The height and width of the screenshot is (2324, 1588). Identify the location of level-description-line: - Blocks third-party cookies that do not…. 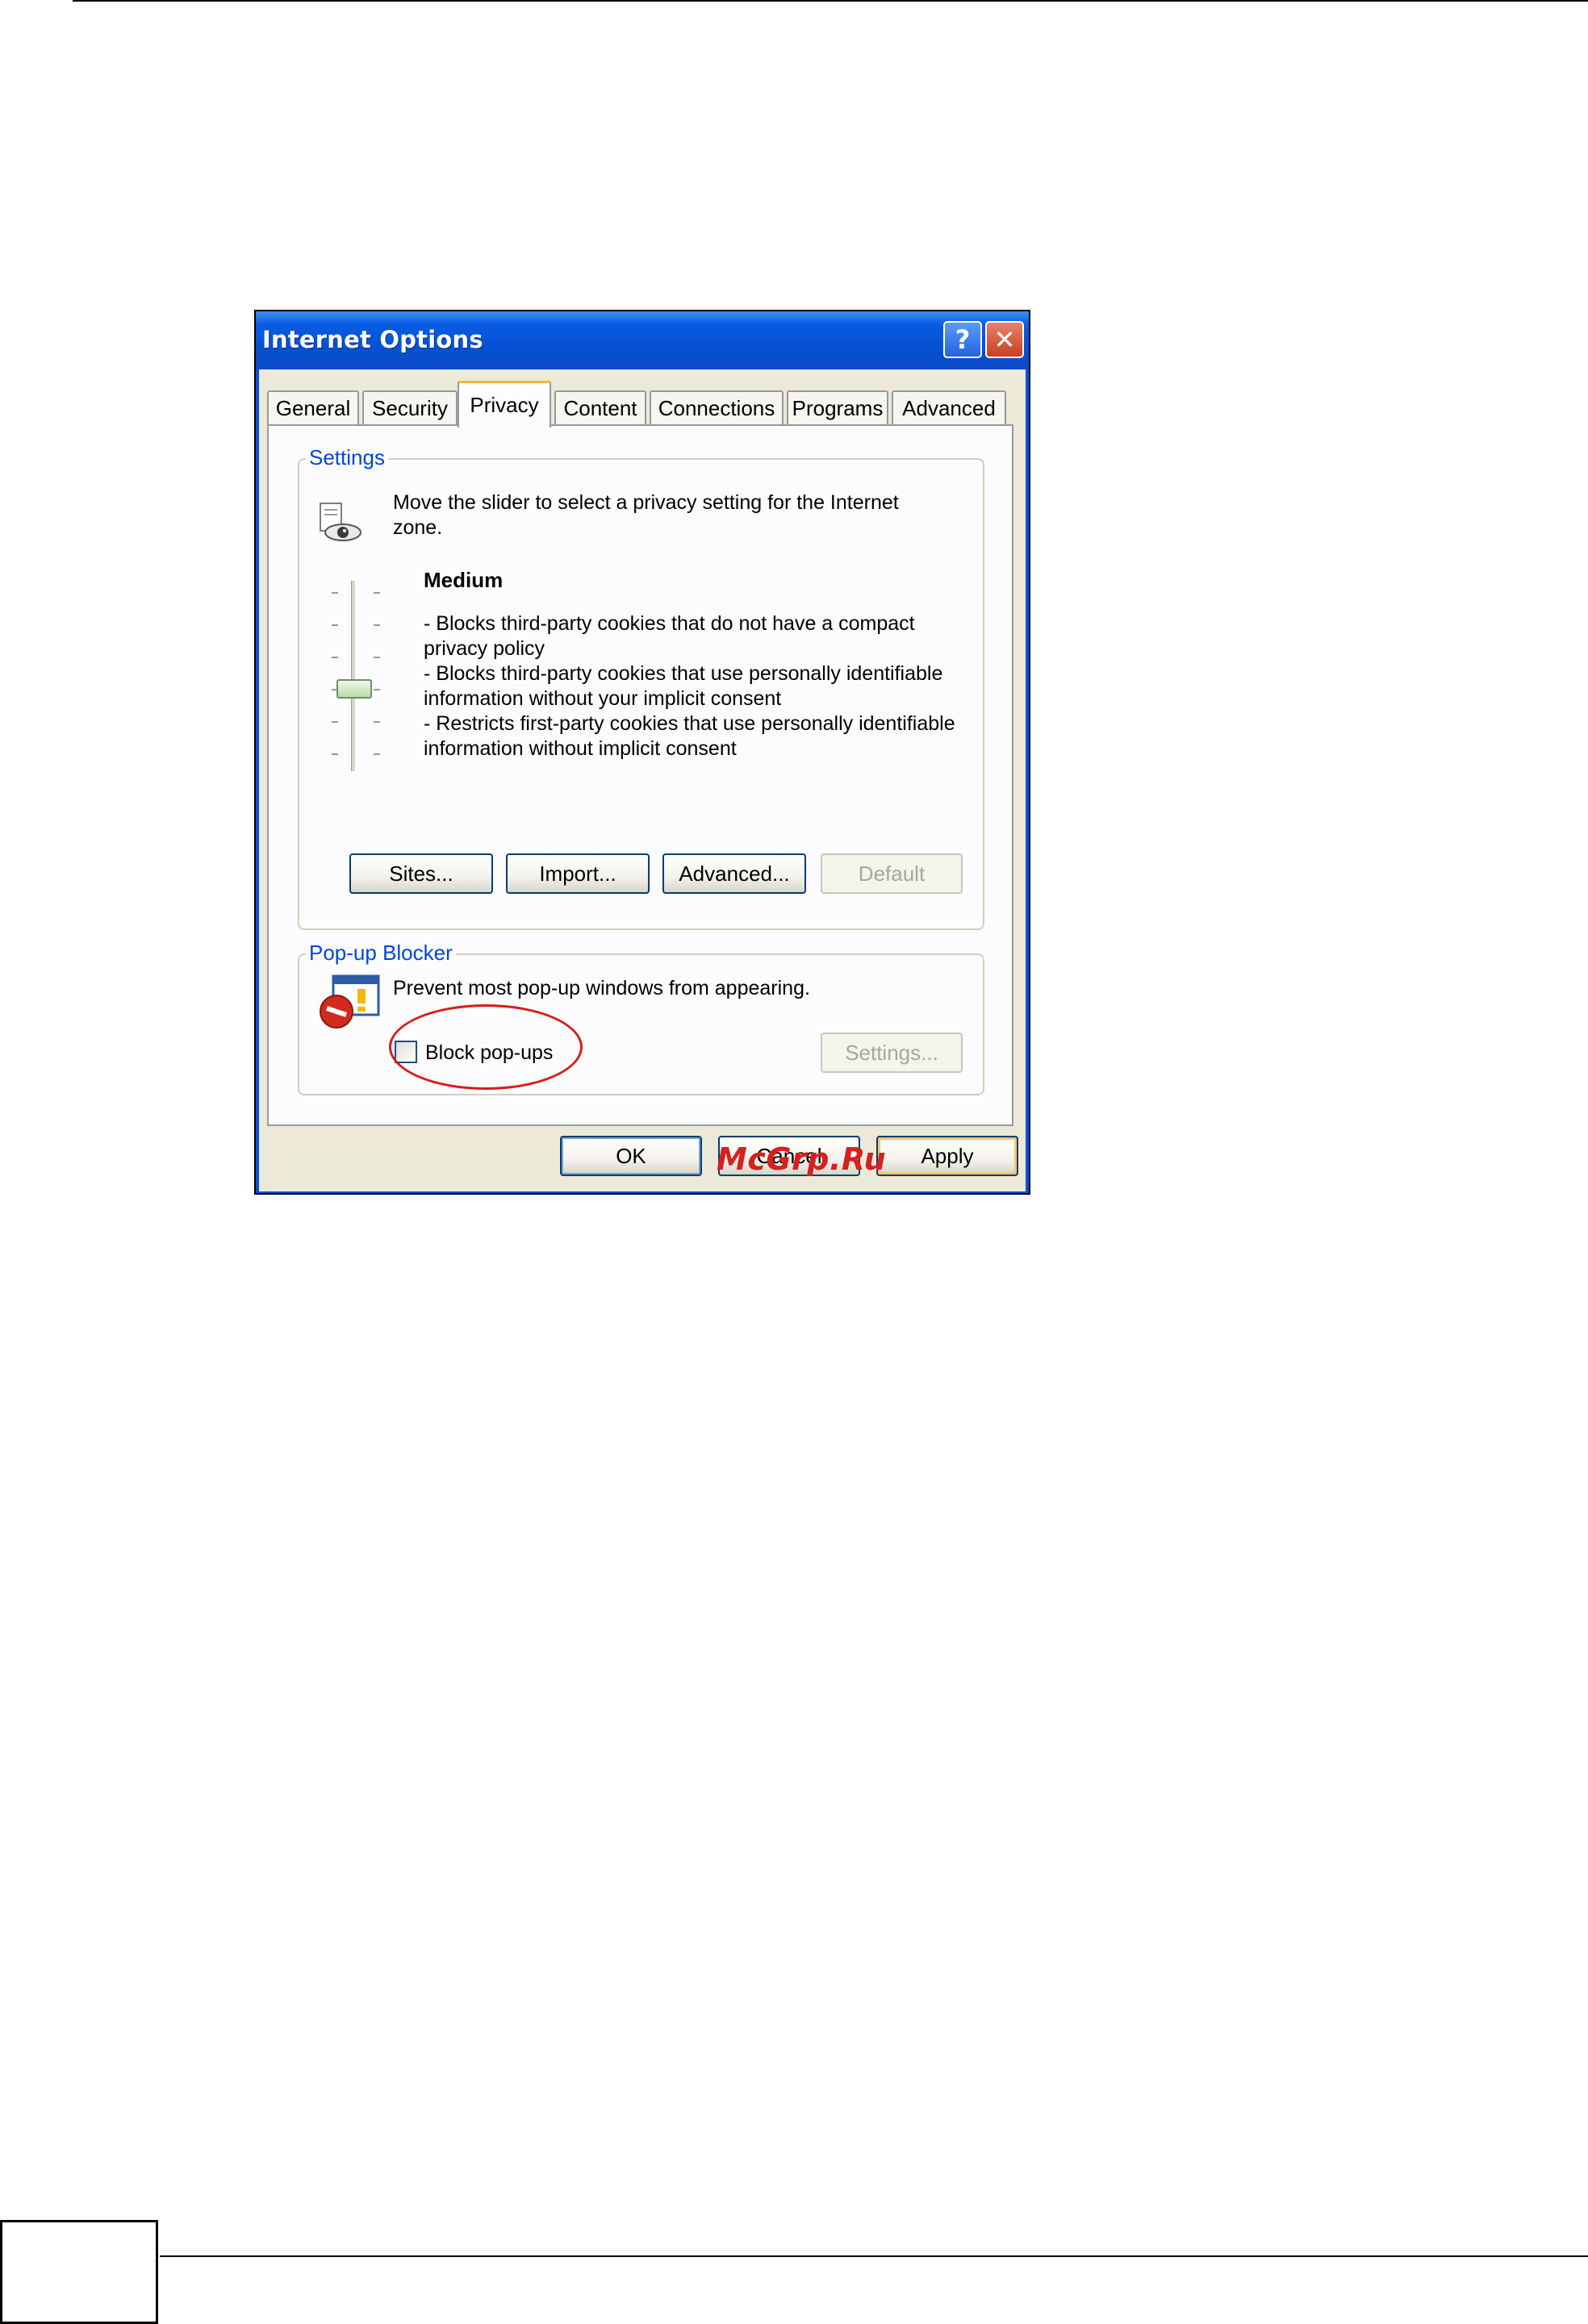
(669, 623).